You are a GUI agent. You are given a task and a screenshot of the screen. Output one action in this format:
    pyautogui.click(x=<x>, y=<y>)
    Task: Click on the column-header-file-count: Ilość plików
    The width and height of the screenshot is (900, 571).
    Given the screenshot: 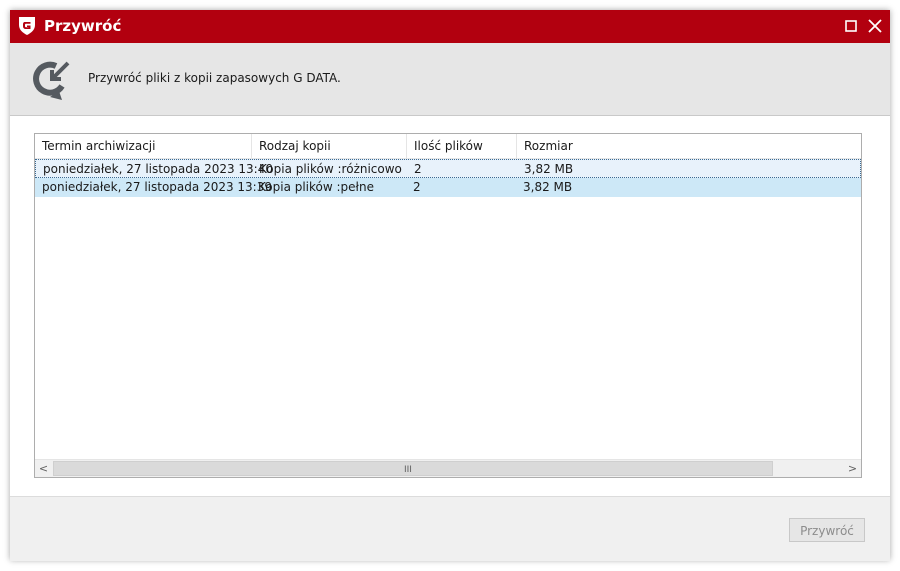 What is the action you would take?
    pyautogui.click(x=462, y=146)
    